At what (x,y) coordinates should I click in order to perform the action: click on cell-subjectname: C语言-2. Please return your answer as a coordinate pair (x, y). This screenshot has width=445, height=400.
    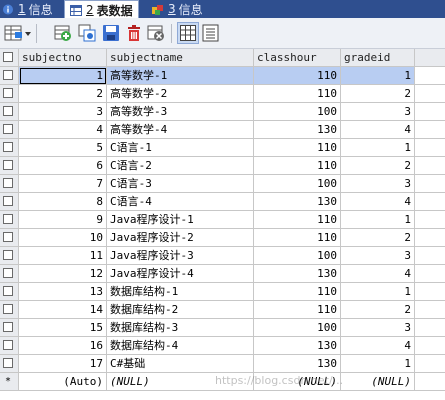
    Looking at the image, I should click on (180, 166).